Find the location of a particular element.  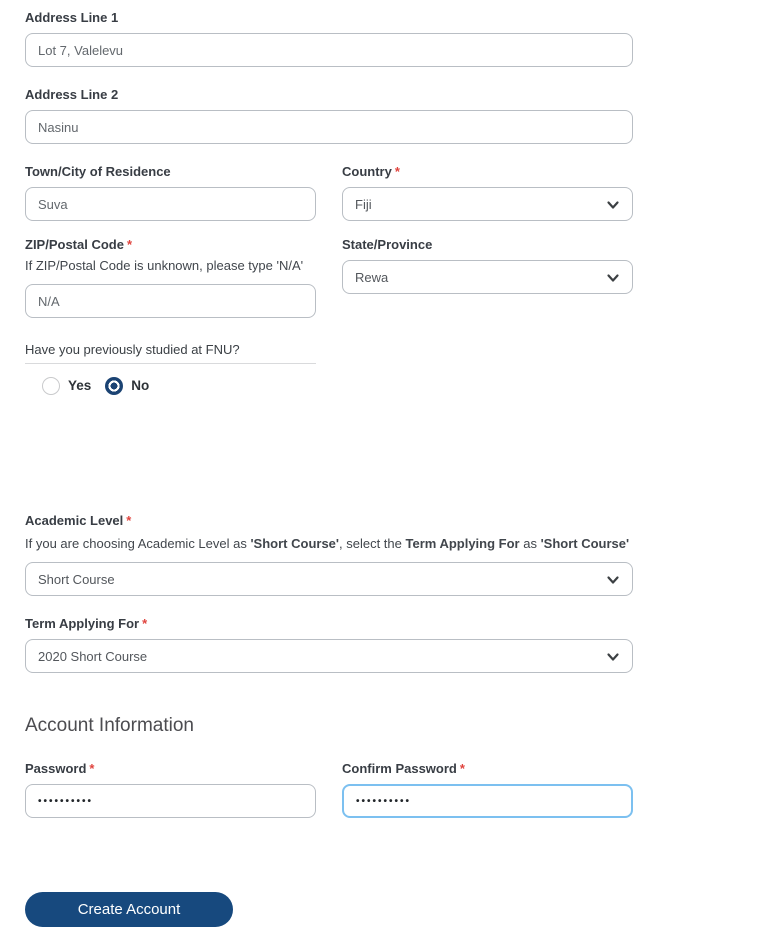

state-label: State/Province is located at coordinates (387, 244).